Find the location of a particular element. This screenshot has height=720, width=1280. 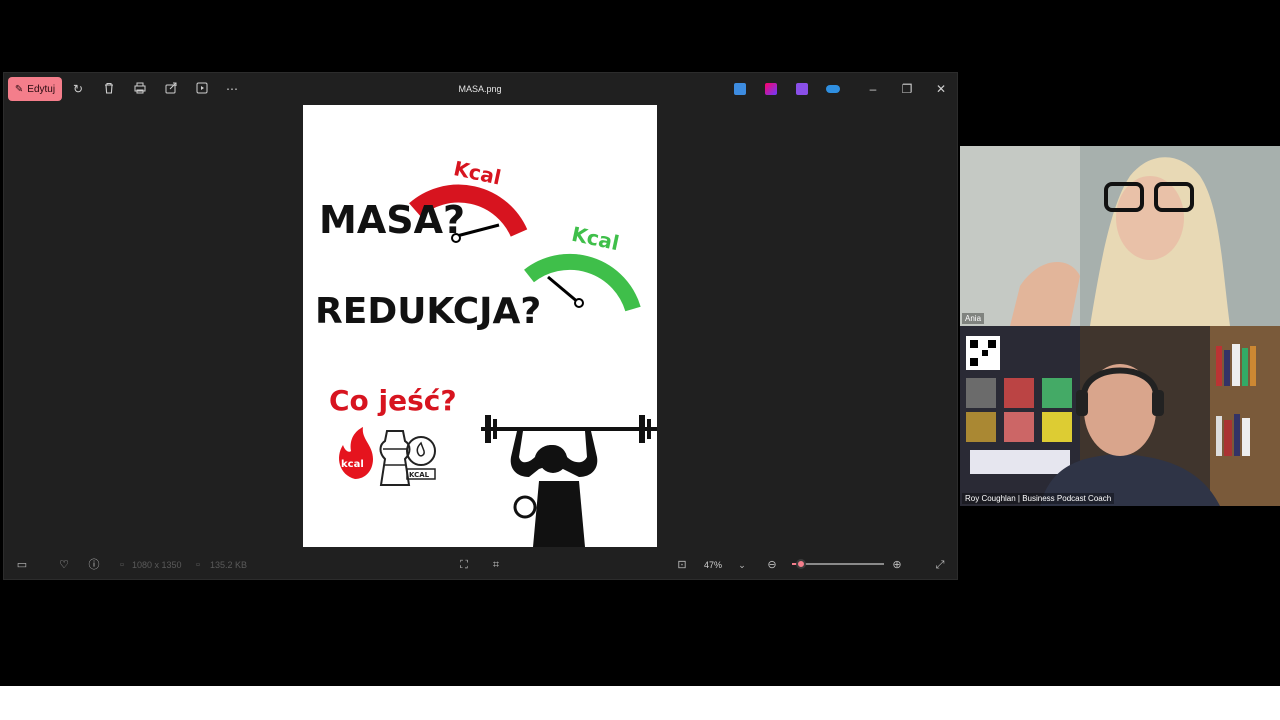

favorite-heart-icon: ♡ is located at coordinates (64, 565).